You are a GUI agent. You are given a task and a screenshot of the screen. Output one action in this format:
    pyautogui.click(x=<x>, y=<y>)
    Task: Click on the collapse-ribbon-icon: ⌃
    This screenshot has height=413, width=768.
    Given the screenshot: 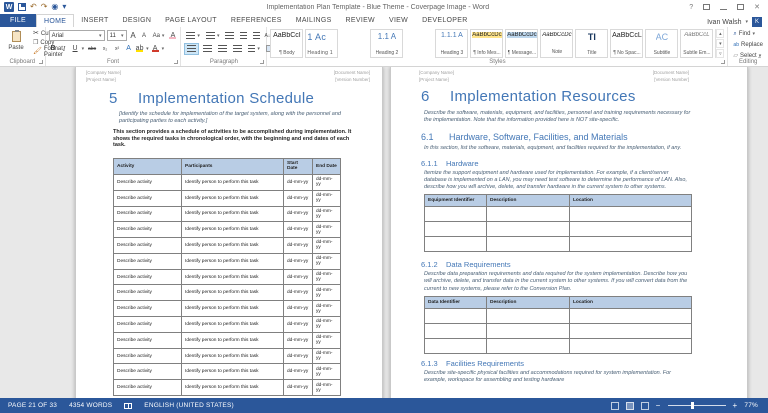 What is the action you would take?
    pyautogui.click(x=759, y=59)
    